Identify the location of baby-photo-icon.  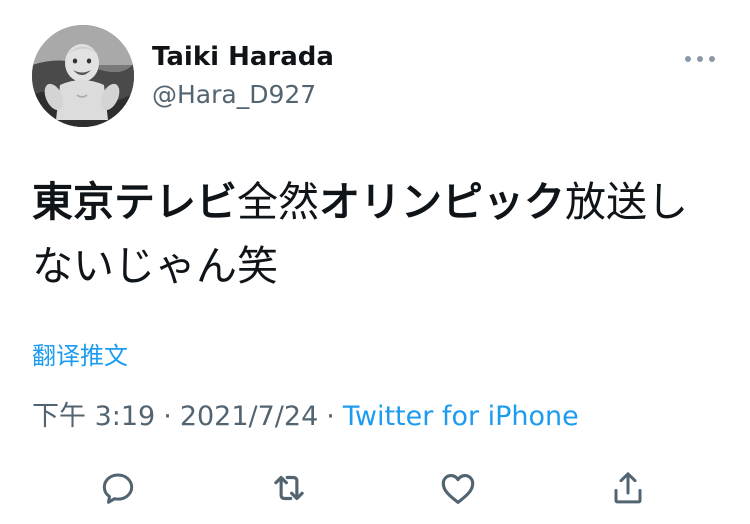
(83, 76).